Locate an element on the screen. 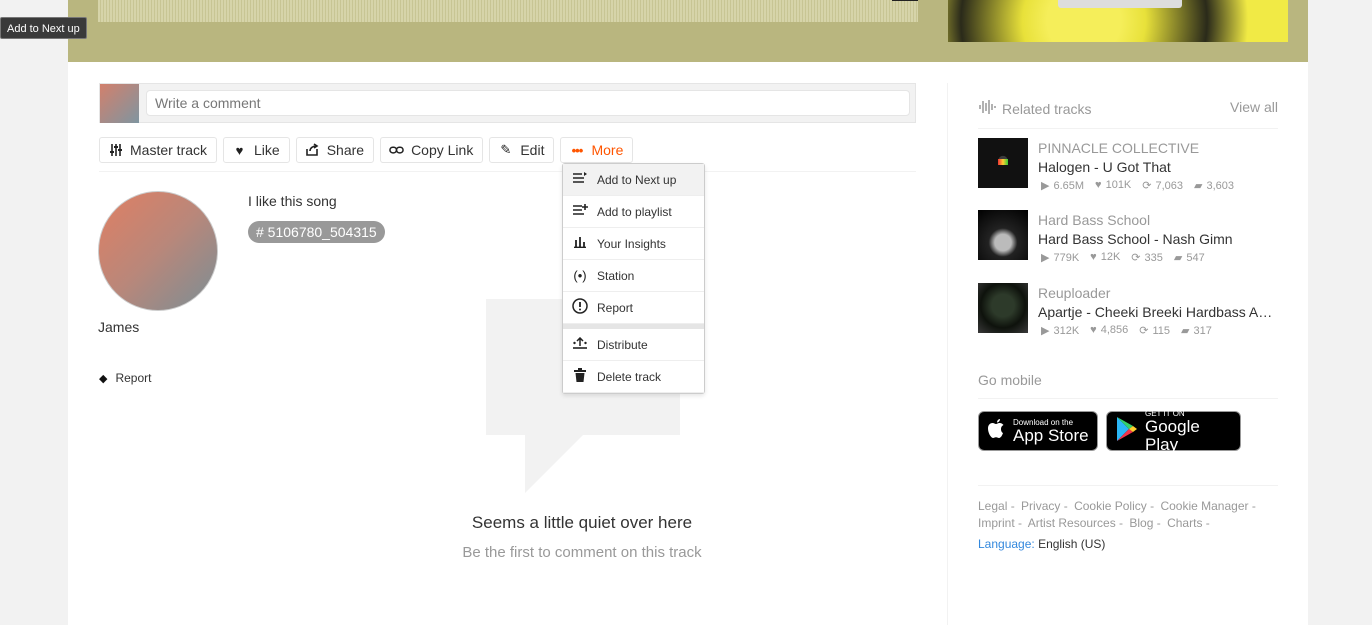 The image size is (1372, 625). link-icon is located at coordinates (396, 150).